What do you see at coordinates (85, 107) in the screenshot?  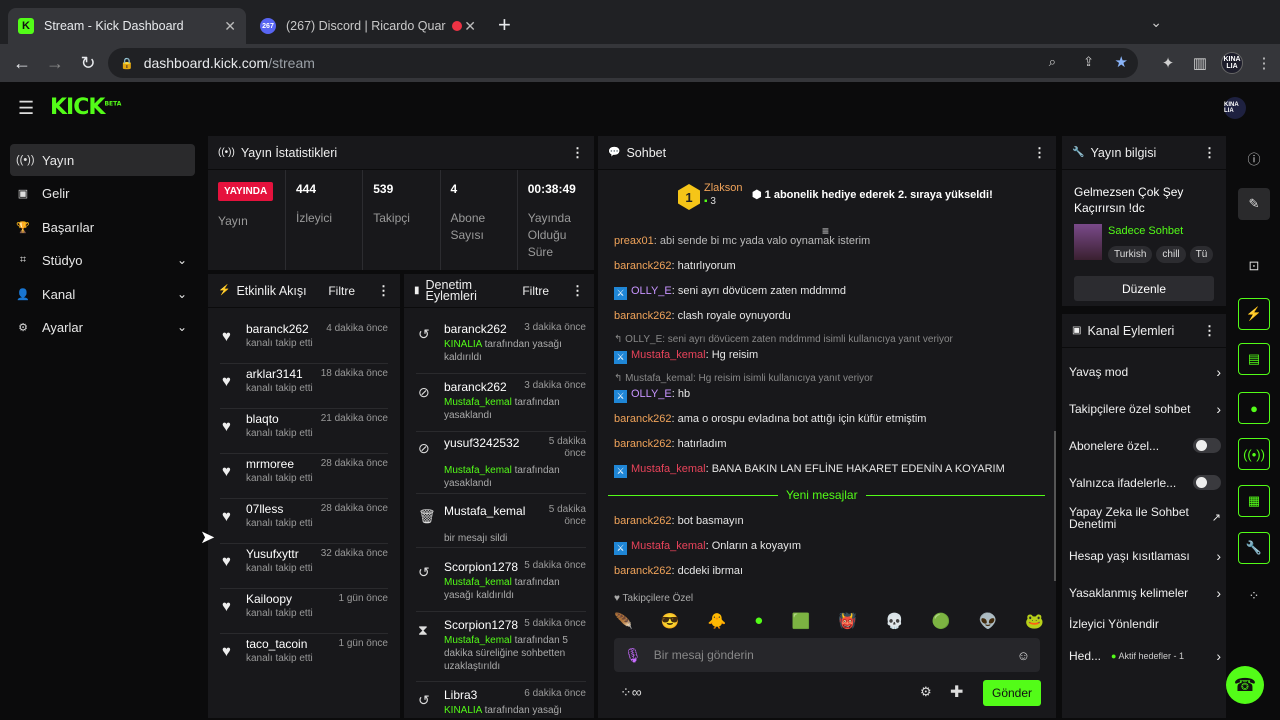 I see `kick-logo: KICKBETA` at bounding box center [85, 107].